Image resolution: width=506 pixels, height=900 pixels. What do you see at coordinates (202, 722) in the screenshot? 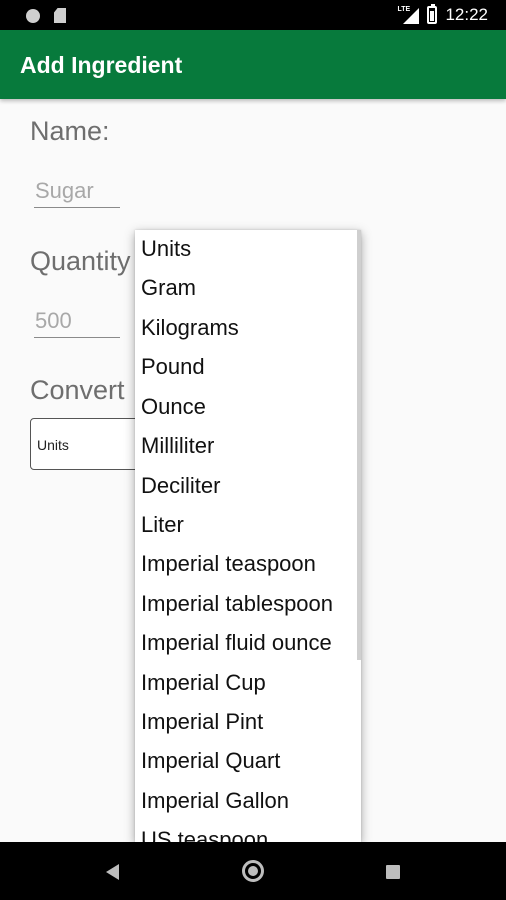
I see `dropdown-item-imperial-pint: Imperial Pint` at bounding box center [202, 722].